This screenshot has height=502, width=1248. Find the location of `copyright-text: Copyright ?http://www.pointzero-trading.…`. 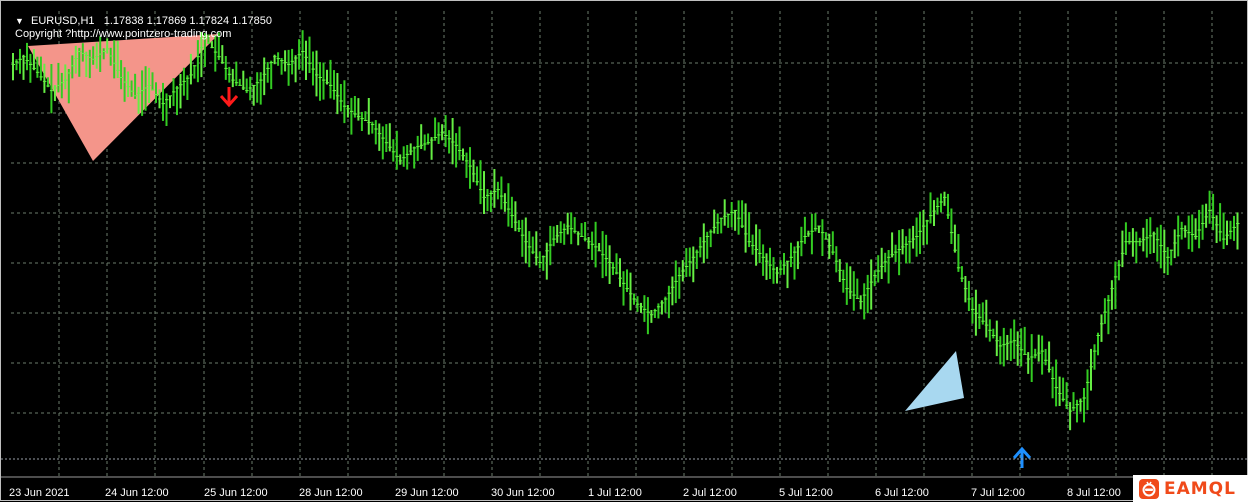

copyright-text: Copyright ?http://www.pointzero-trading.… is located at coordinates (123, 34).